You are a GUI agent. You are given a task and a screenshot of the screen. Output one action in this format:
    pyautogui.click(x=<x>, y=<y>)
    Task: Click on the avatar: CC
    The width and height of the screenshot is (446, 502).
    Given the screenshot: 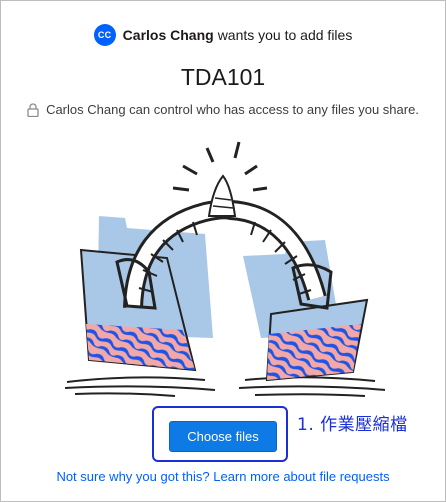 What is the action you would take?
    pyautogui.click(x=104, y=35)
    